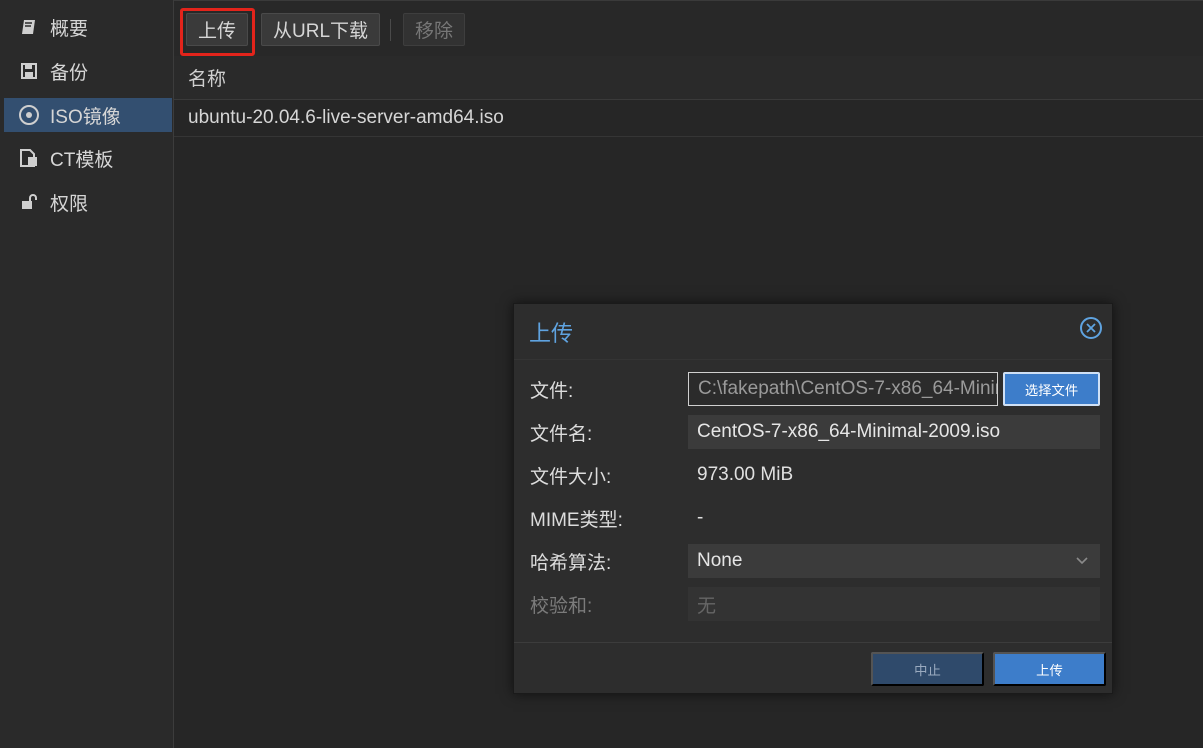  Describe the element at coordinates (552, 391) in the screenshot. I see `file-label: 文件:` at that location.